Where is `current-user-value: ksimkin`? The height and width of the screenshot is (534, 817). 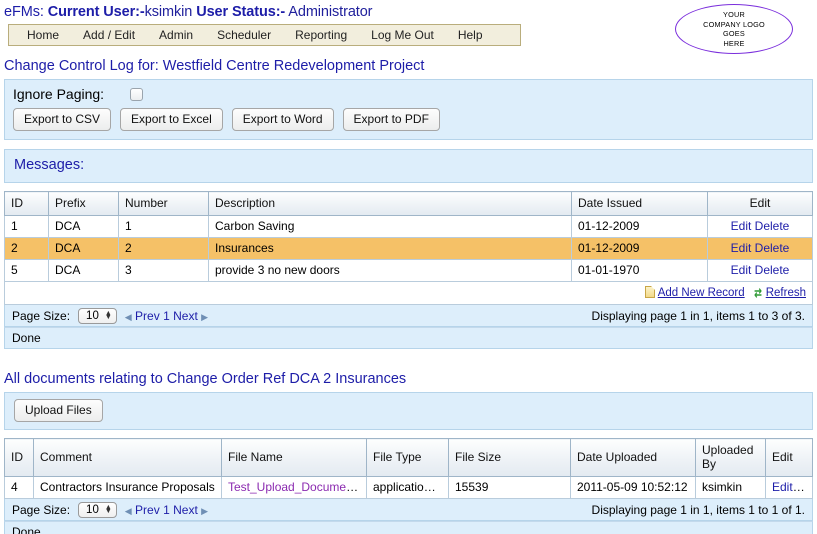 current-user-value: ksimkin is located at coordinates (168, 12).